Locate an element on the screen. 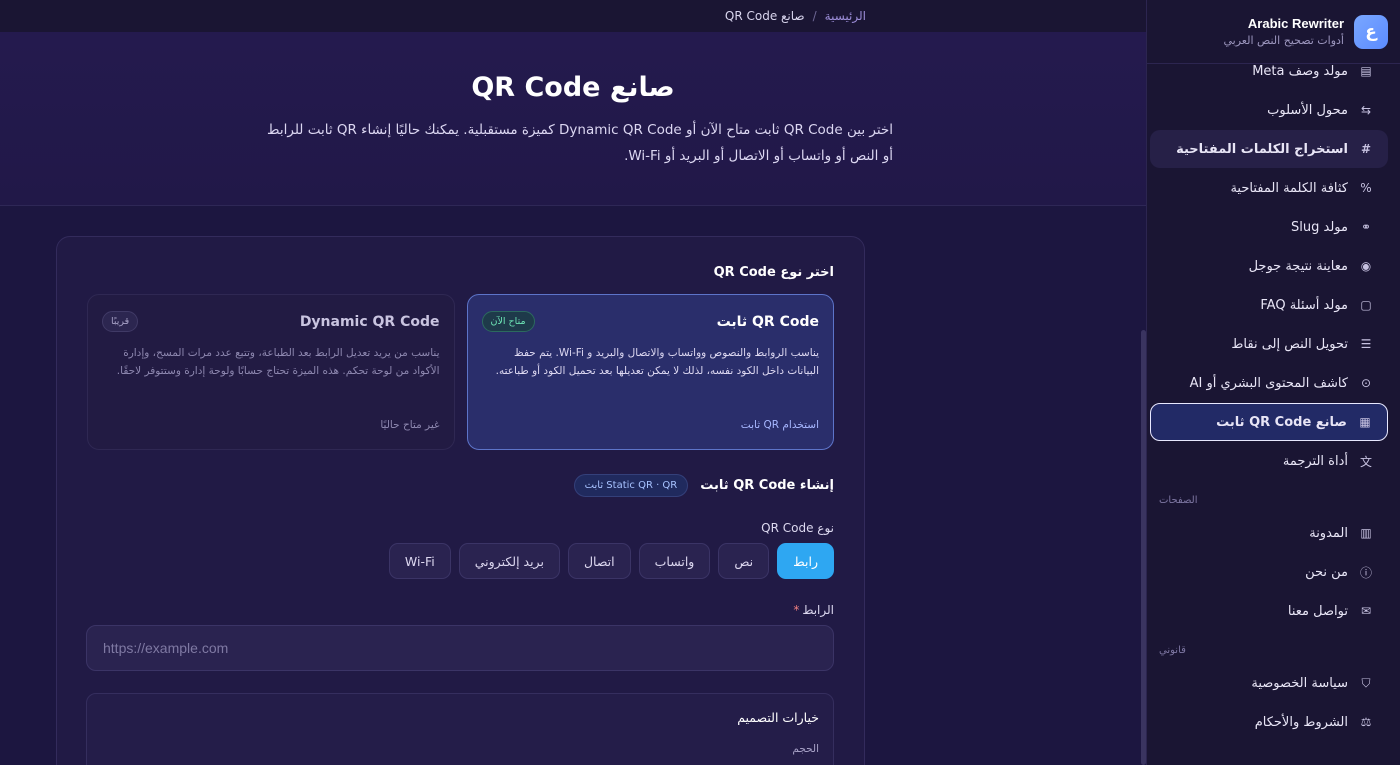 The width and height of the screenshot is (1400, 765). info-icon: ⓘ is located at coordinates (1365, 572).